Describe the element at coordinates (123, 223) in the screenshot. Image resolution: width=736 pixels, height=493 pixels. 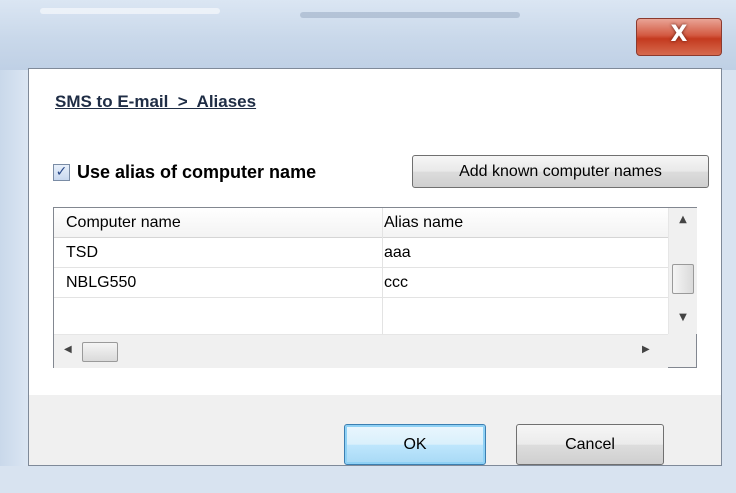
I see `column-header-computer-name: Computer name` at that location.